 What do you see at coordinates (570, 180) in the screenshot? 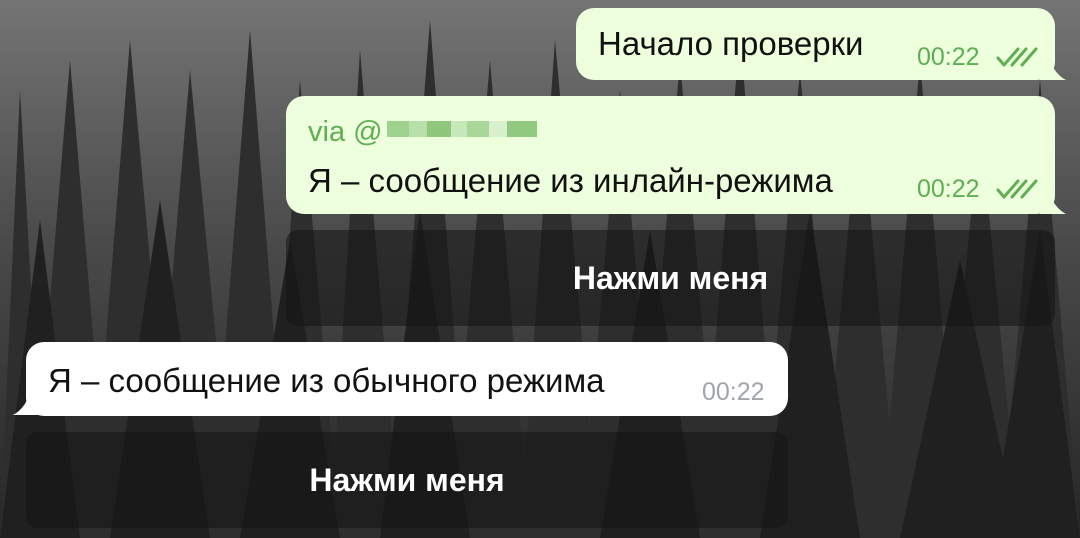
I see `message-text: Я – сообщение из инлайн-режима` at bounding box center [570, 180].